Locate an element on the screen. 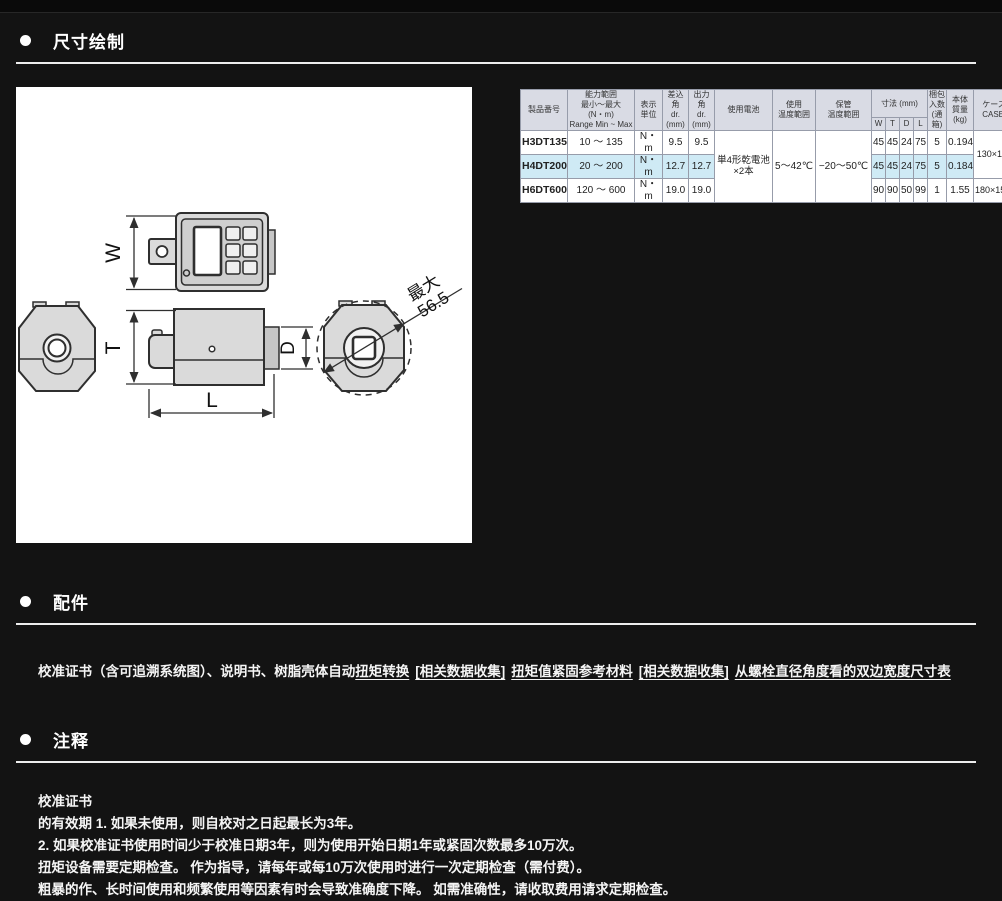 The image size is (1002, 901). col-header-insert-angle: 差込角 dr. (mm) is located at coordinates (676, 110).